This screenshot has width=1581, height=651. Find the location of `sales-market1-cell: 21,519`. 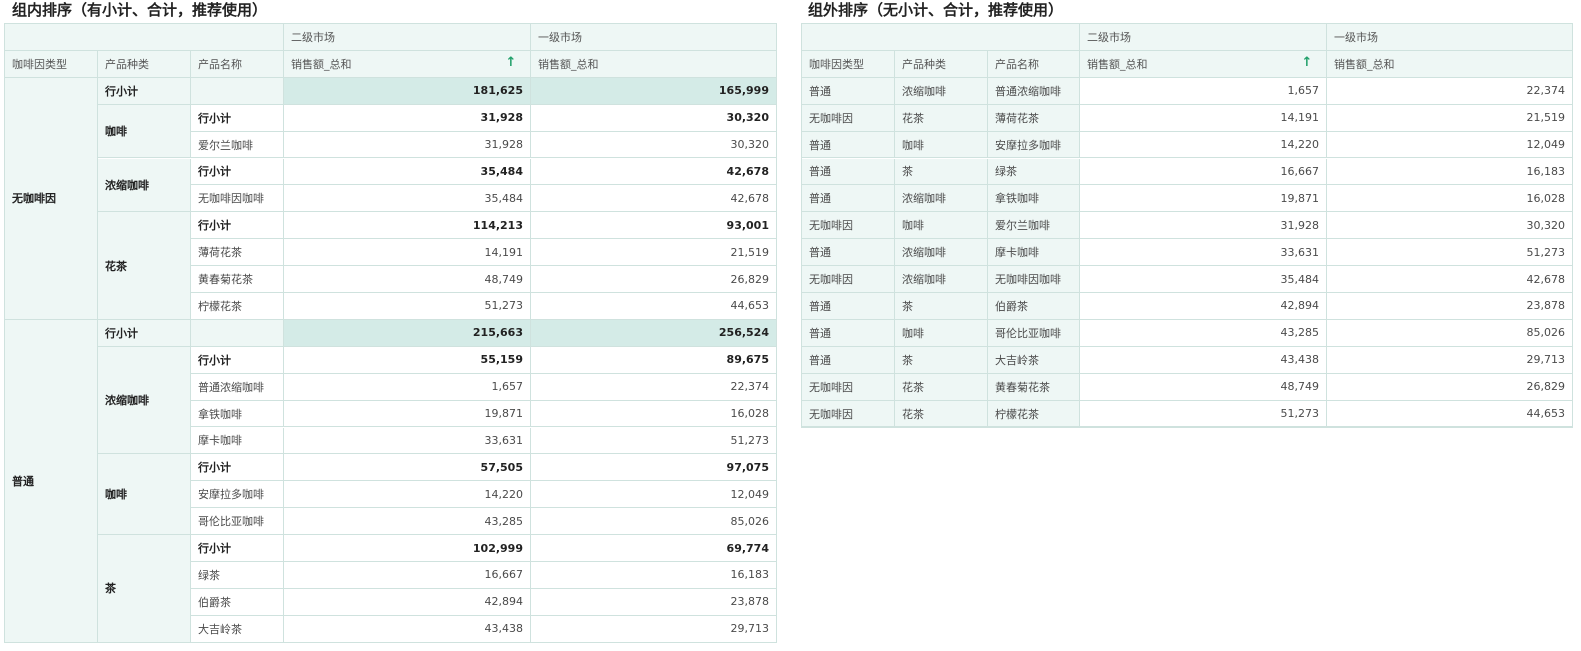

sales-market1-cell: 21,519 is located at coordinates (1450, 118).